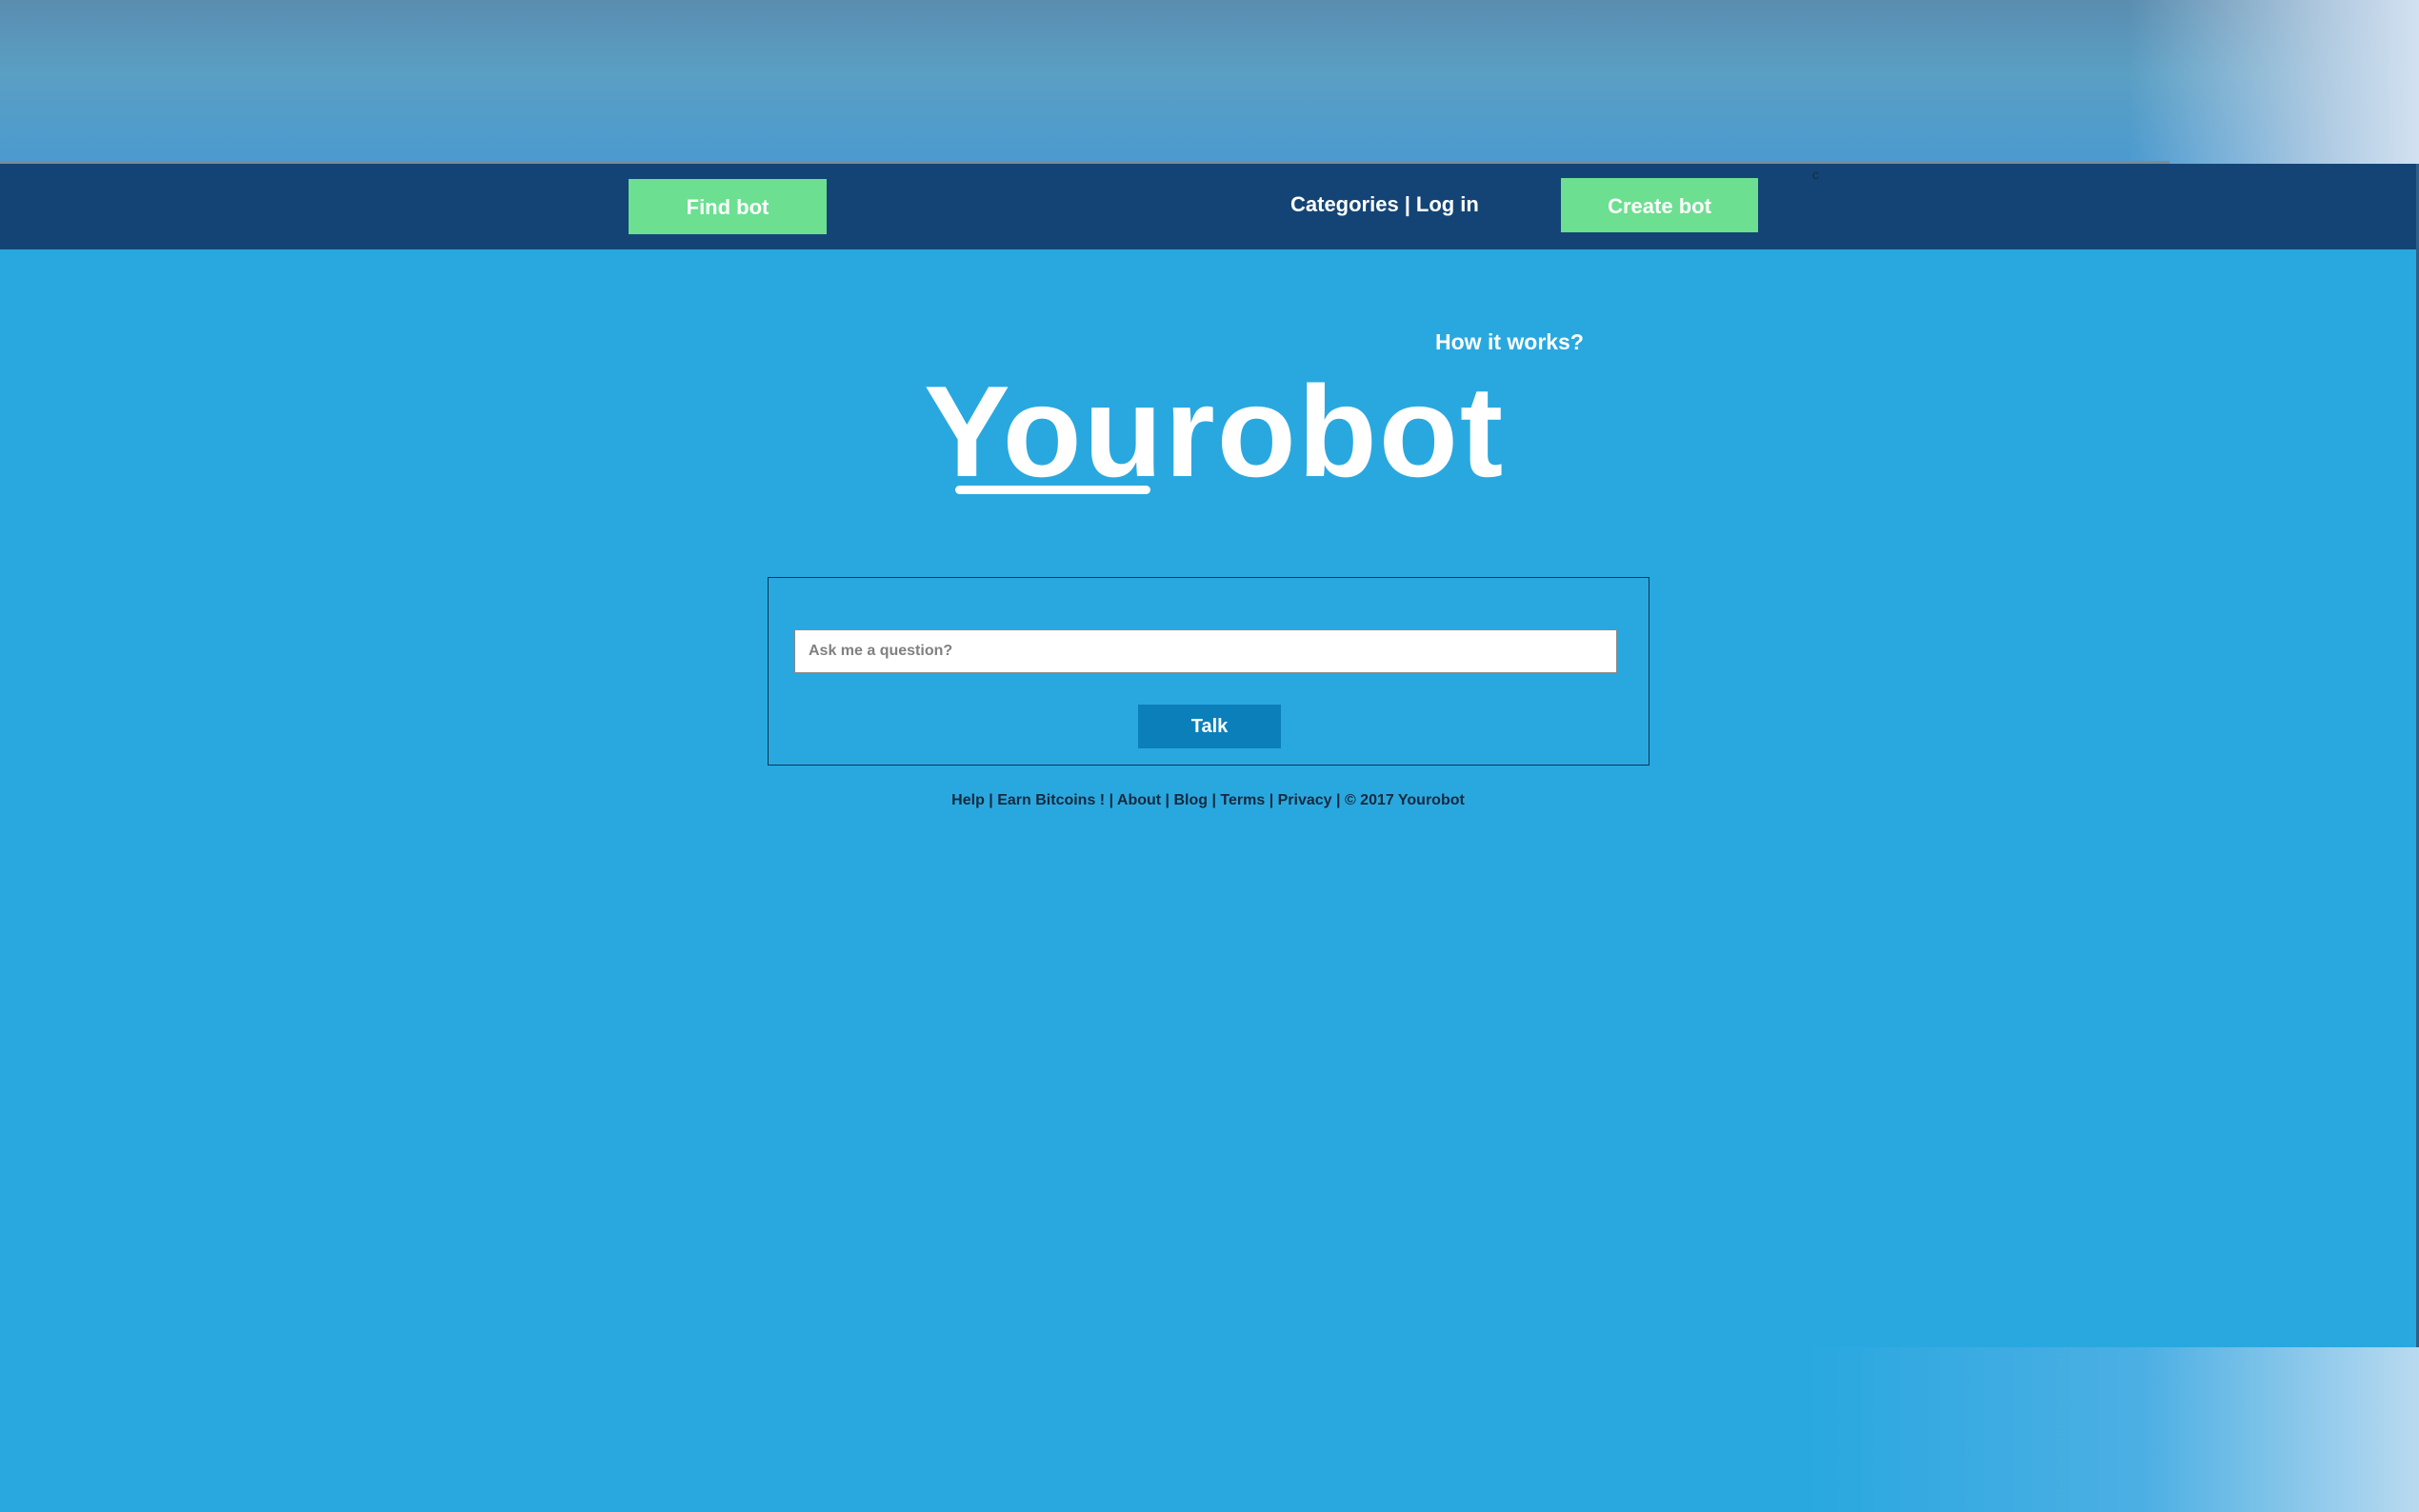  I want to click on stray-character: c, so click(1815, 174).